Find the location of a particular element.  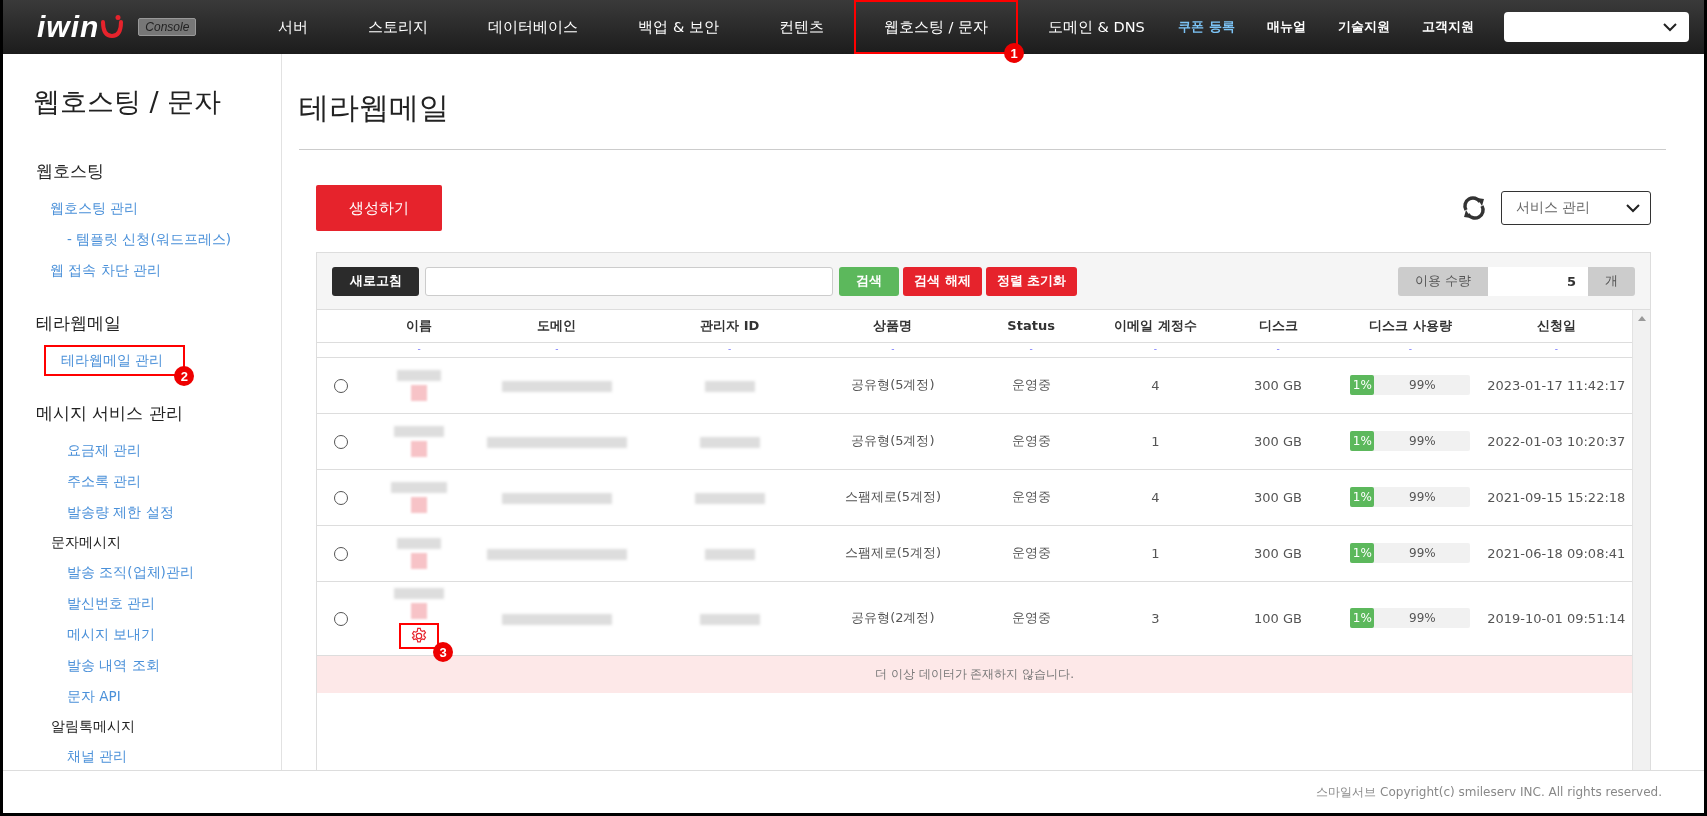

callout-badge: 3 is located at coordinates (443, 652).